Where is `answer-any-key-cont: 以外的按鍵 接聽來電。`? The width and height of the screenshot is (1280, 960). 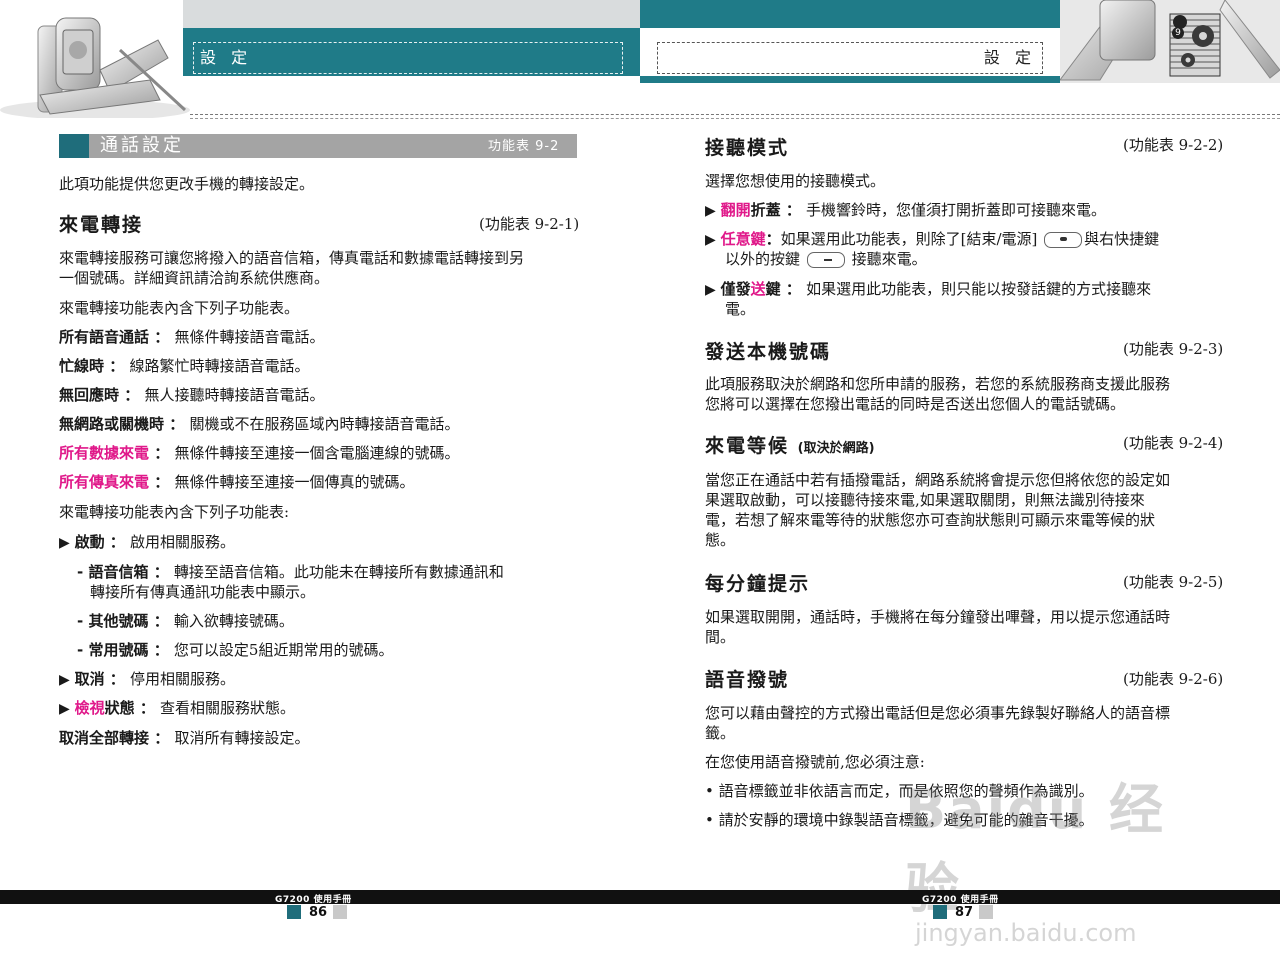 answer-any-key-cont: 以外的按鍵 接聽來電。 is located at coordinates (826, 259).